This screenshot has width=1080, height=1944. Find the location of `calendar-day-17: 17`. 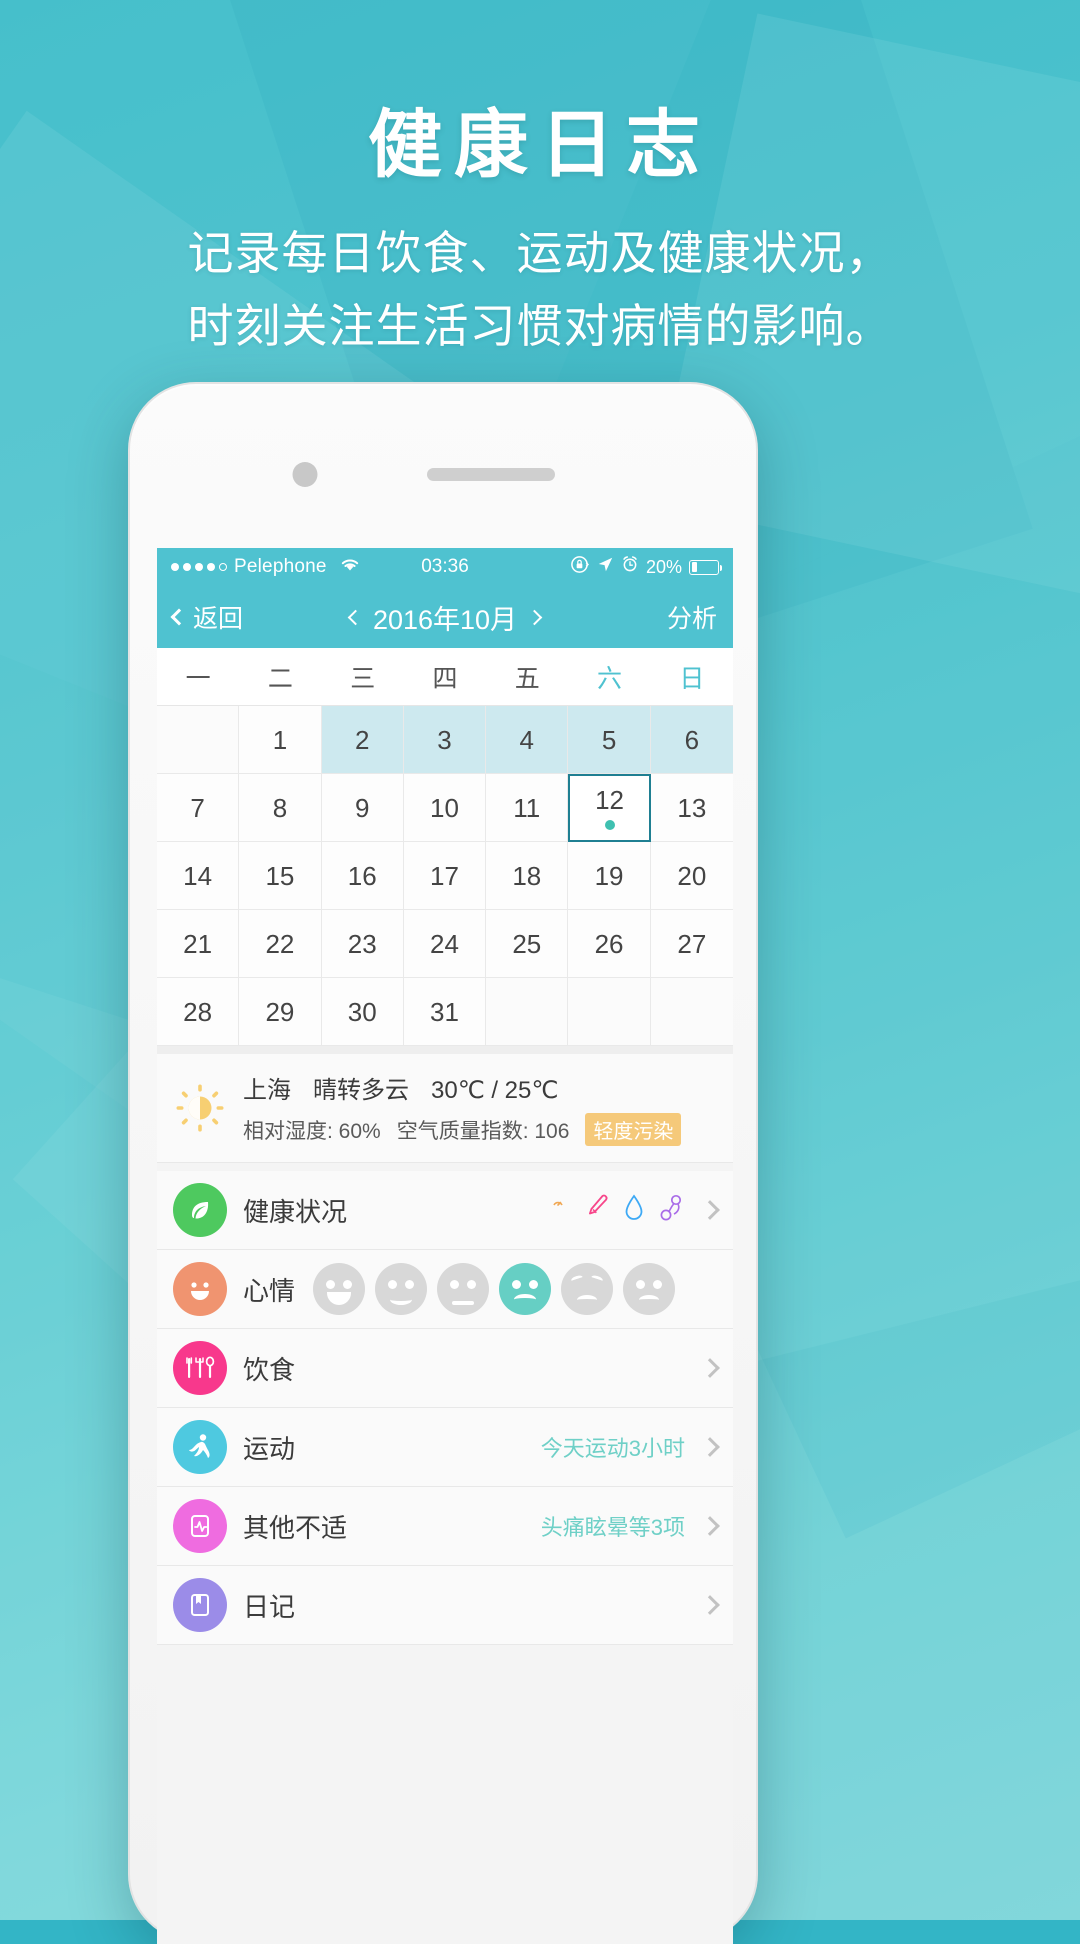

calendar-day-17: 17 is located at coordinates (445, 876).